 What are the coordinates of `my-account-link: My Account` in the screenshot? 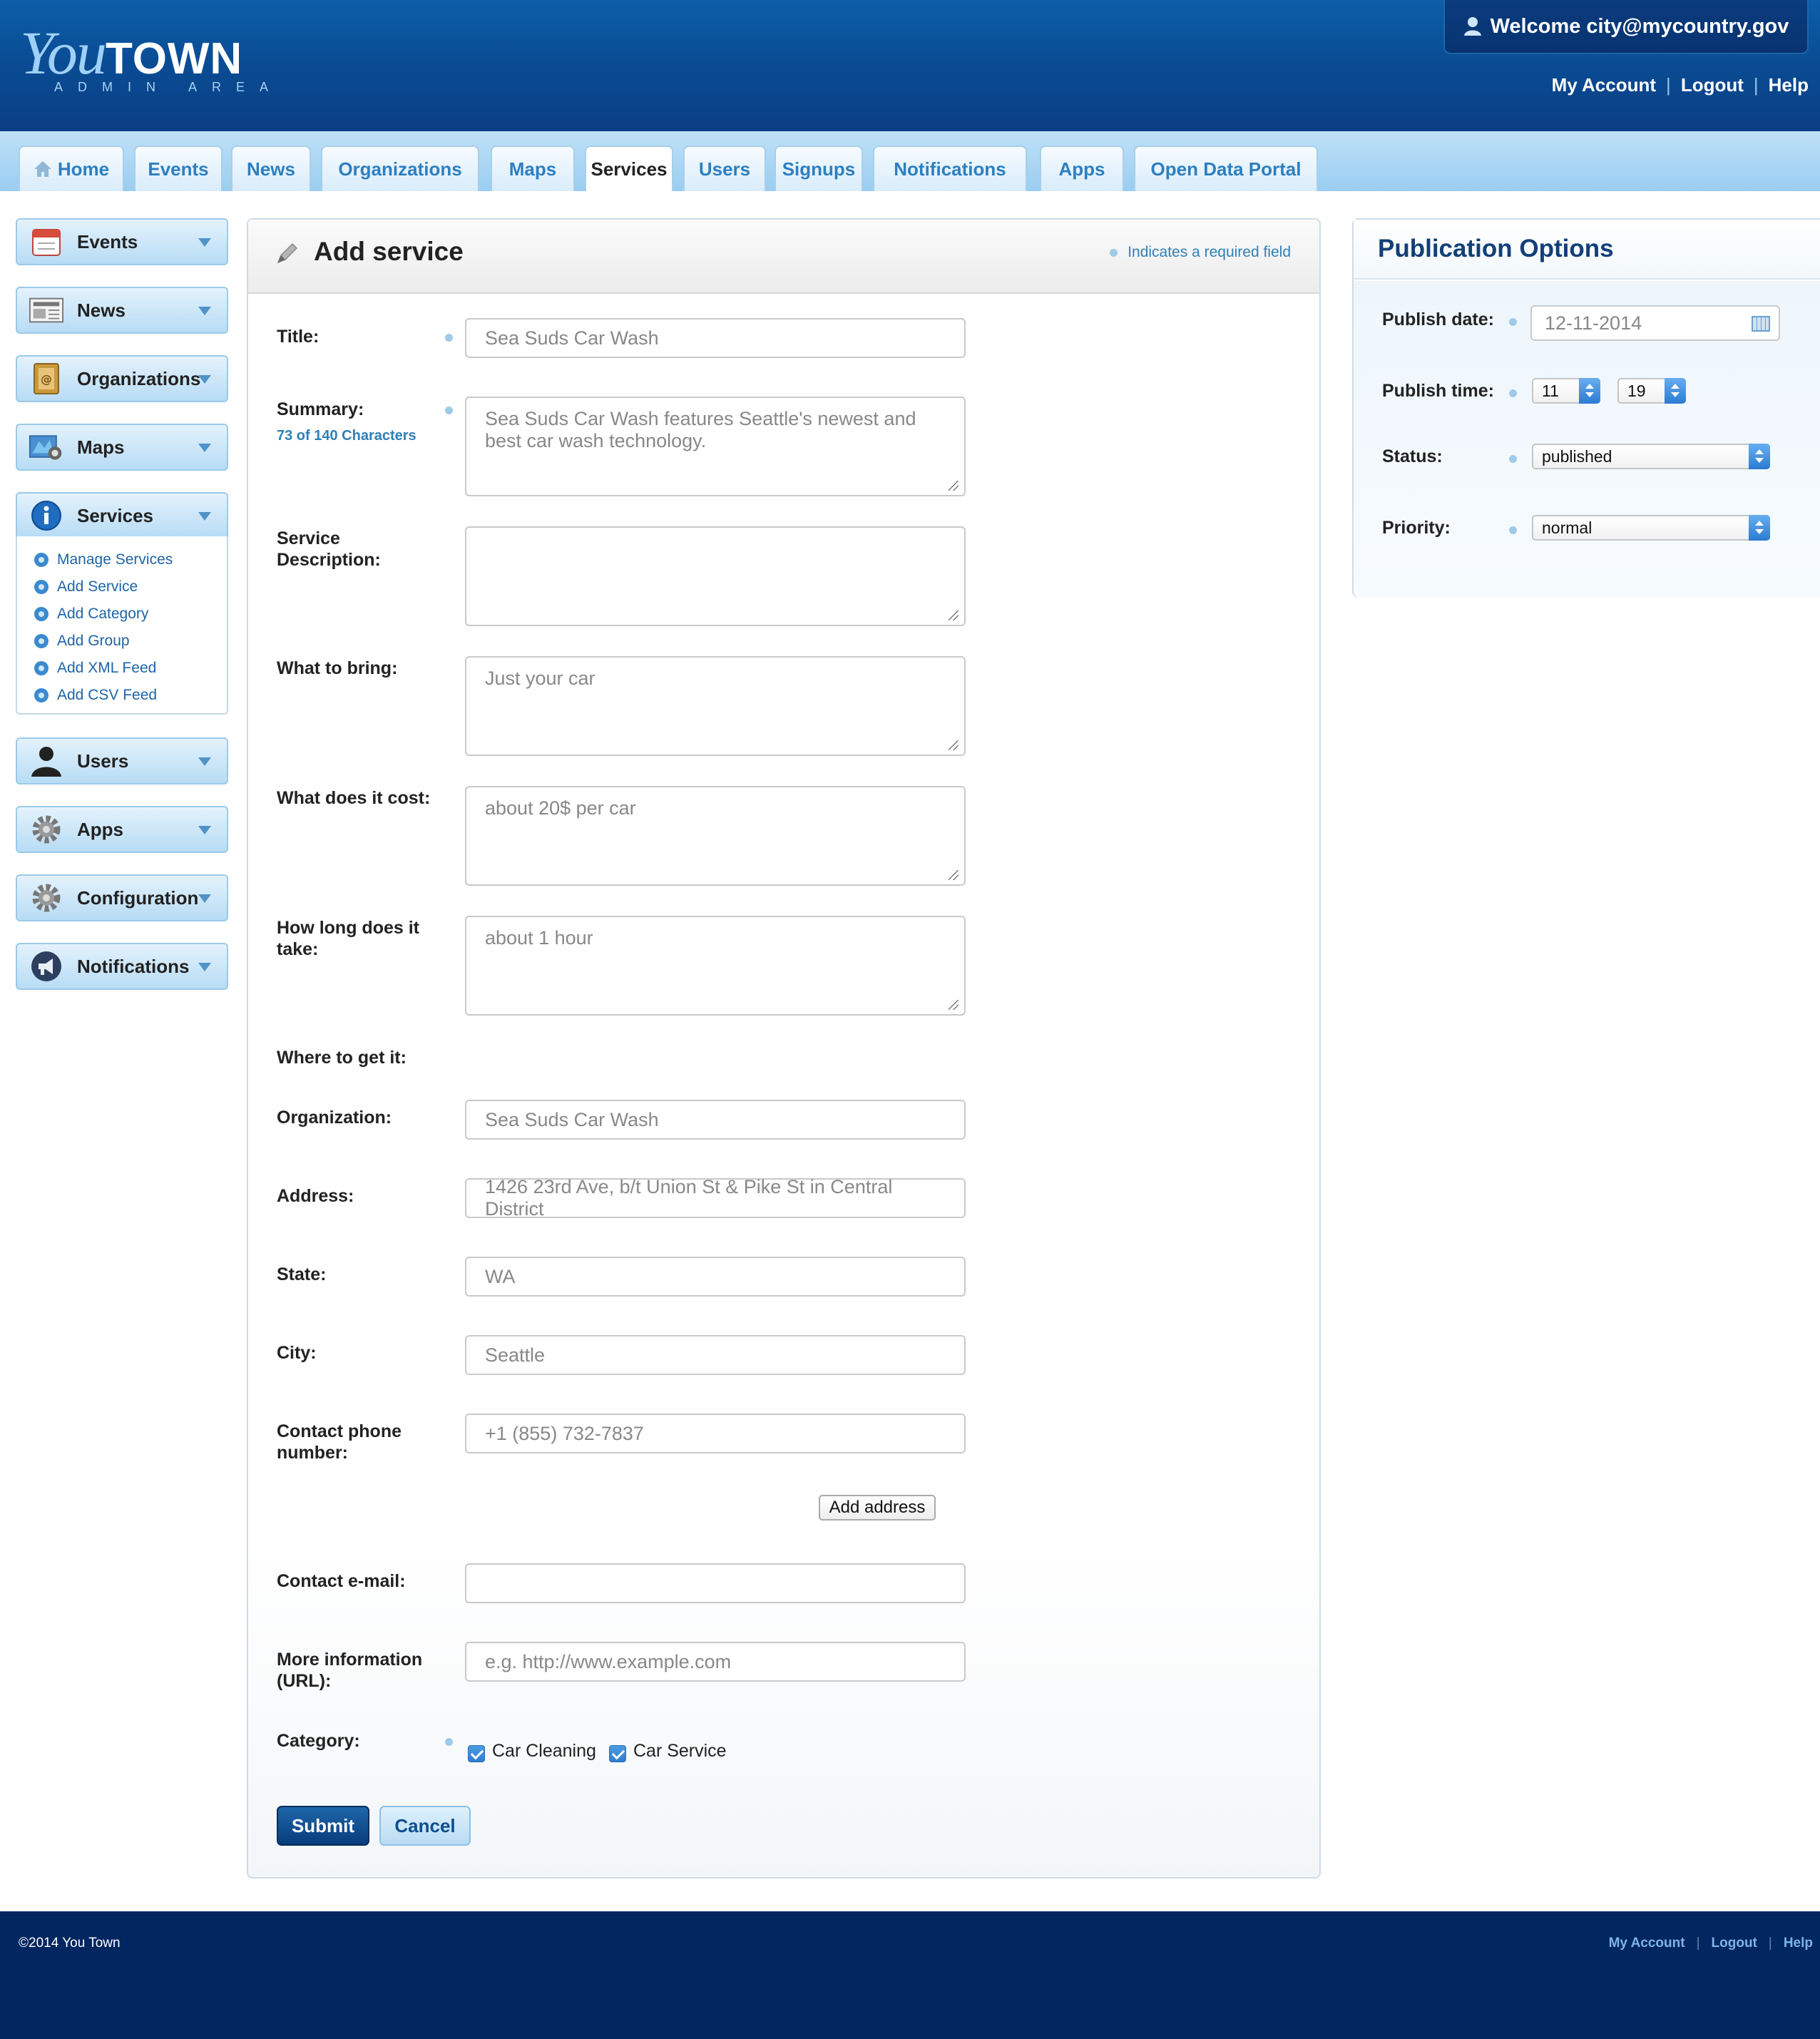 It's located at (1604, 85).